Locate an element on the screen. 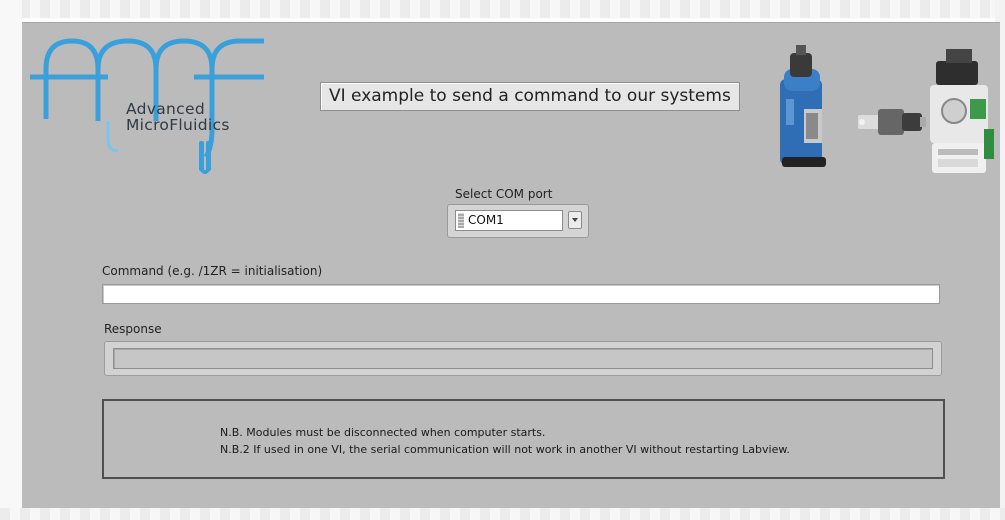 This screenshot has height=520, width=1005. green-module-icon is located at coordinates (962, 111).